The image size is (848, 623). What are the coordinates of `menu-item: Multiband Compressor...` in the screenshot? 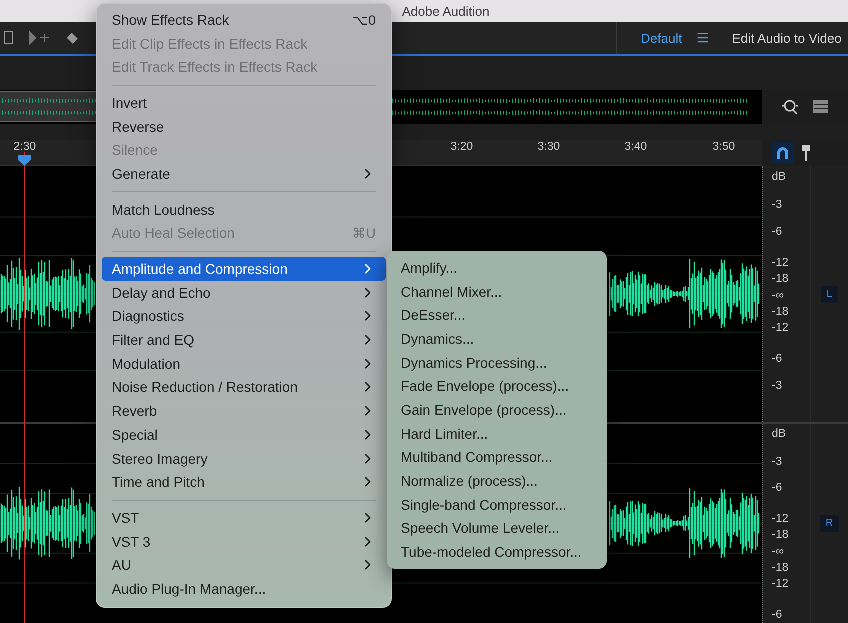 It's located at (497, 458).